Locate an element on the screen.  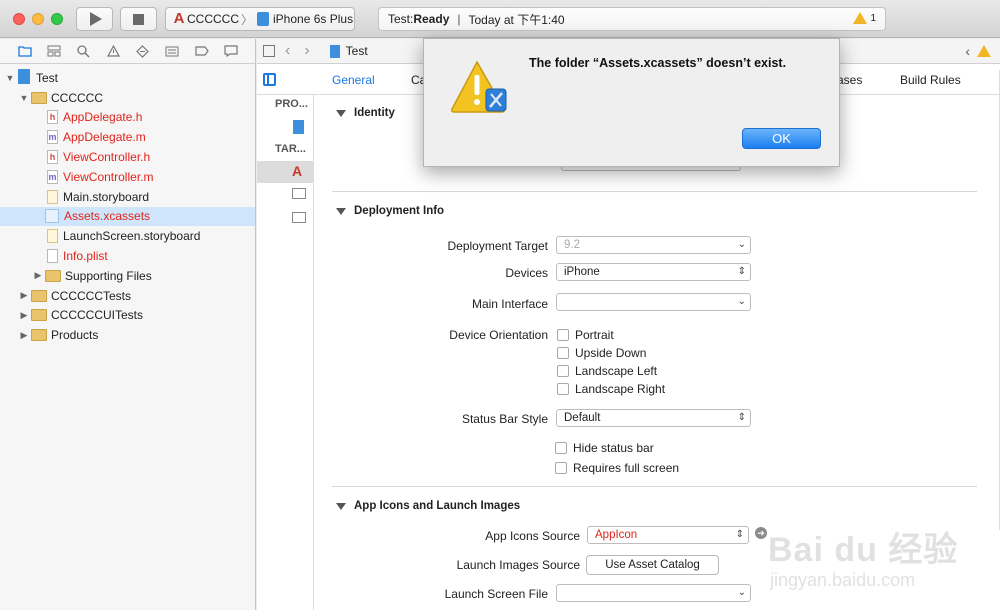
landscape-right-checkbox: Landscape Right is located at coordinates (611, 389).